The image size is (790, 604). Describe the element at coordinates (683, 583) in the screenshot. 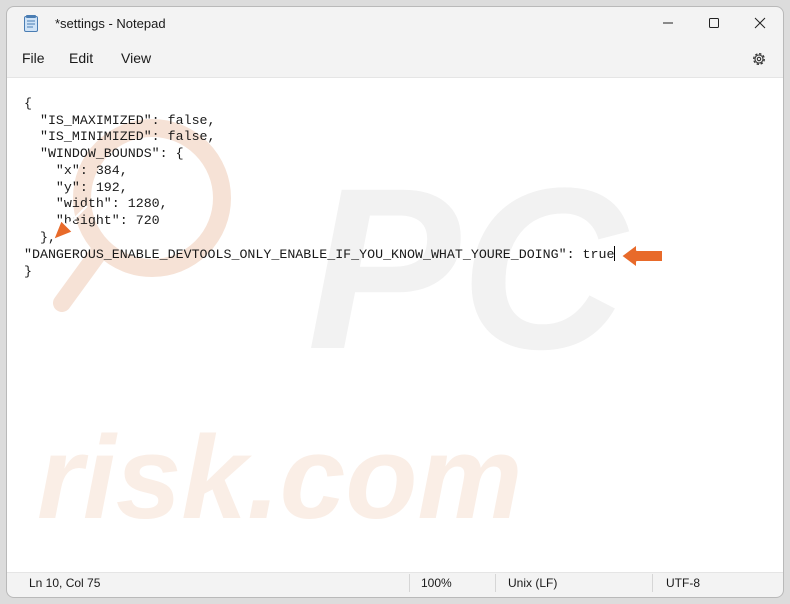

I see `status-encoding: UTF-8` at that location.